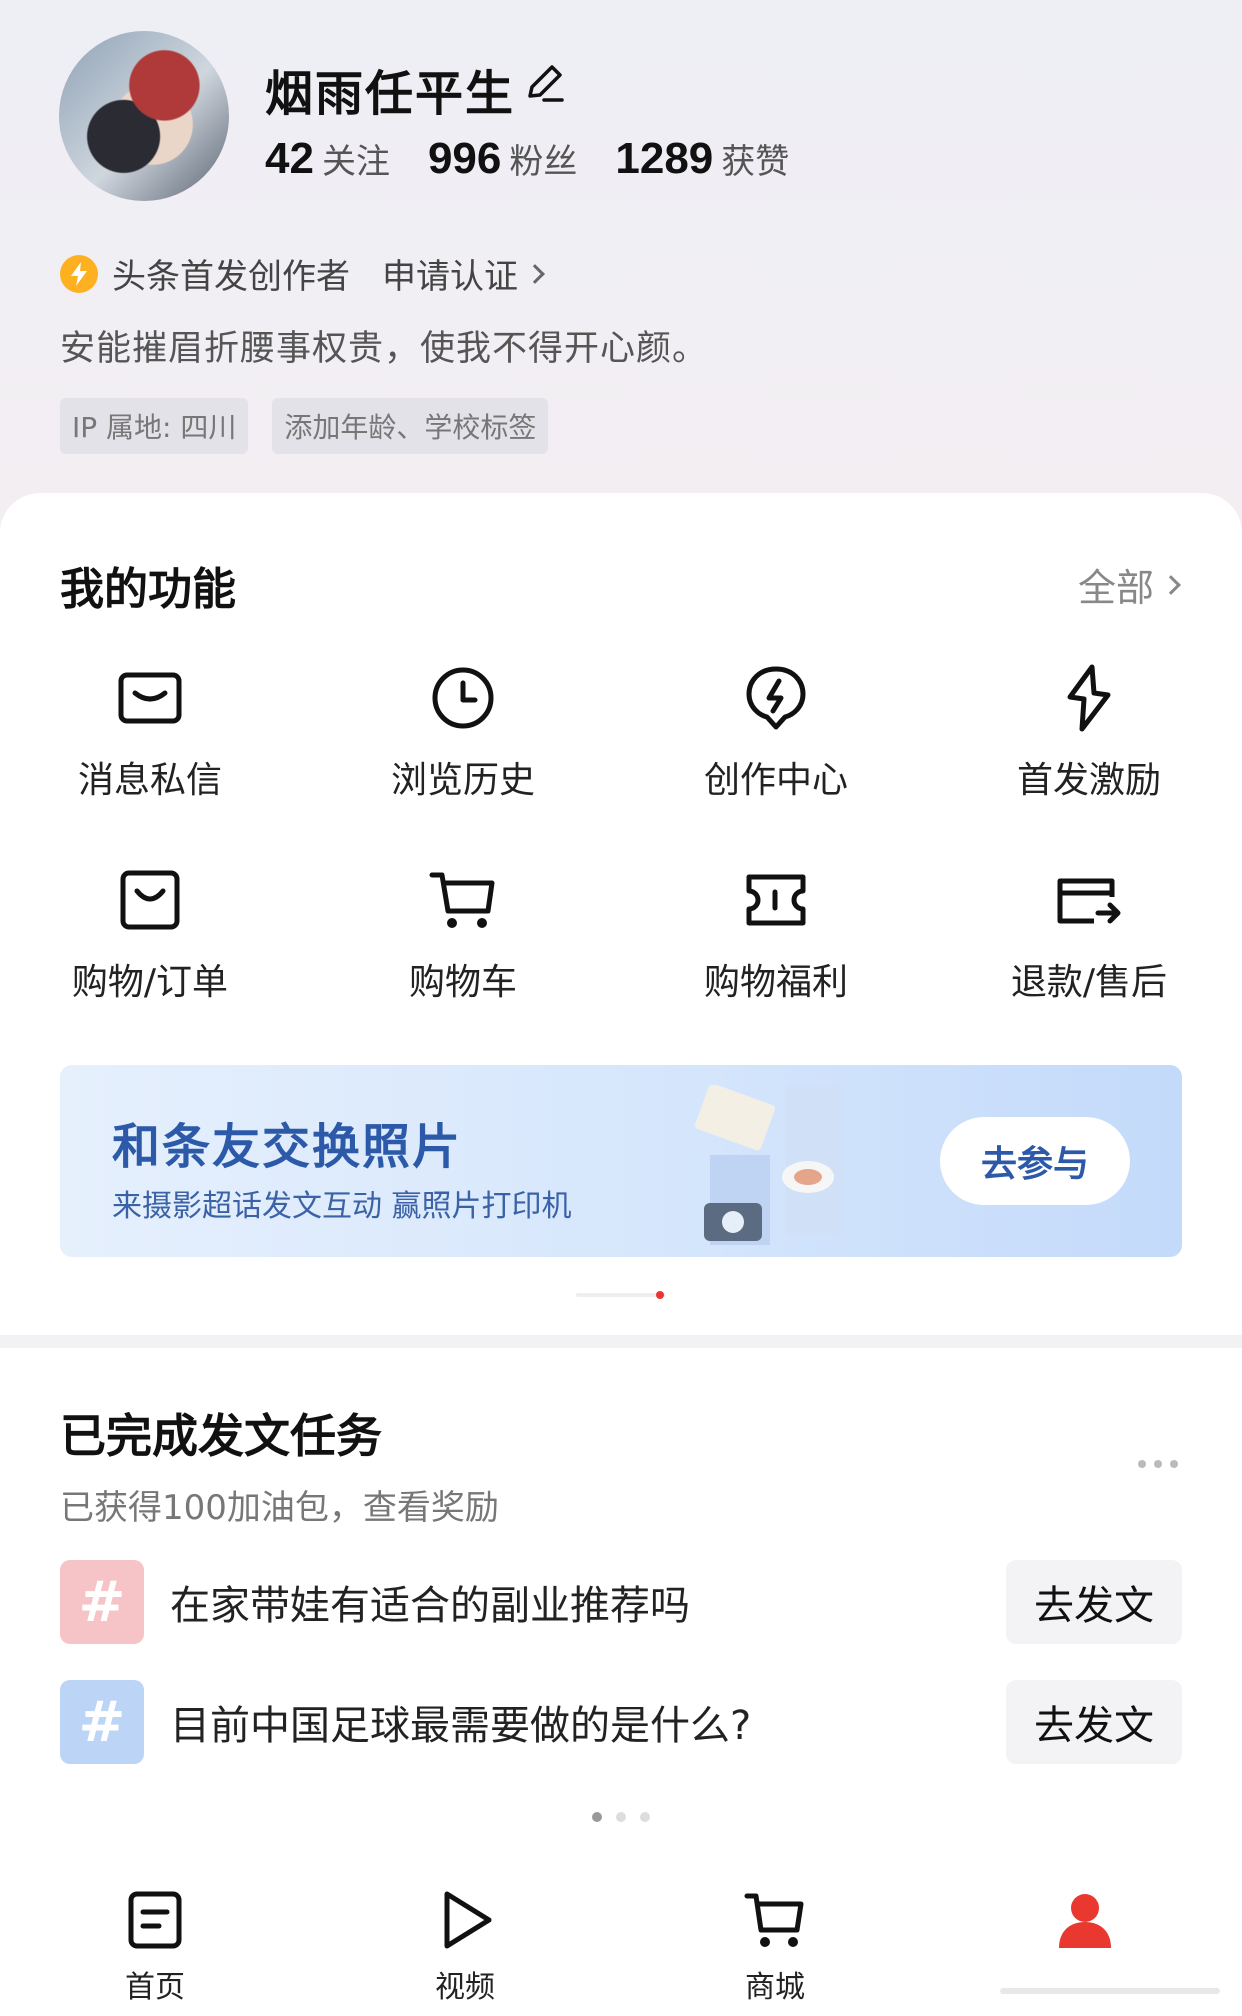 The width and height of the screenshot is (1242, 2016). What do you see at coordinates (1110, 1991) in the screenshot?
I see `home-indicator` at bounding box center [1110, 1991].